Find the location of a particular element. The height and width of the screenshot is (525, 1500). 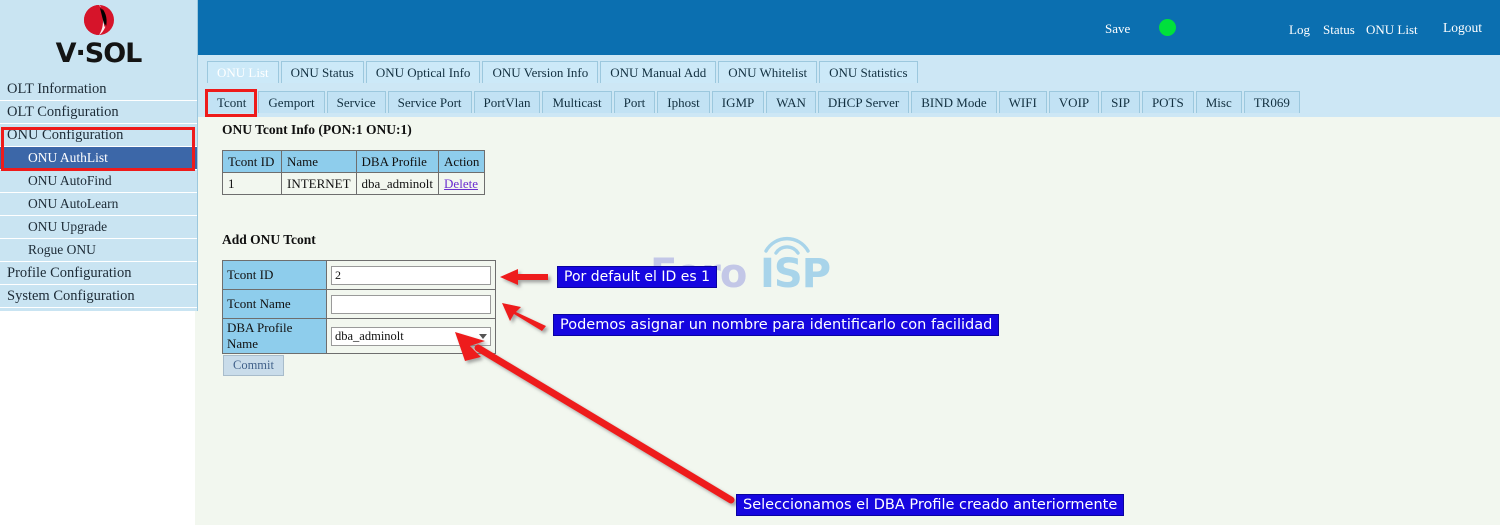

vsol-circle-logo-icon is located at coordinates (99, 20).